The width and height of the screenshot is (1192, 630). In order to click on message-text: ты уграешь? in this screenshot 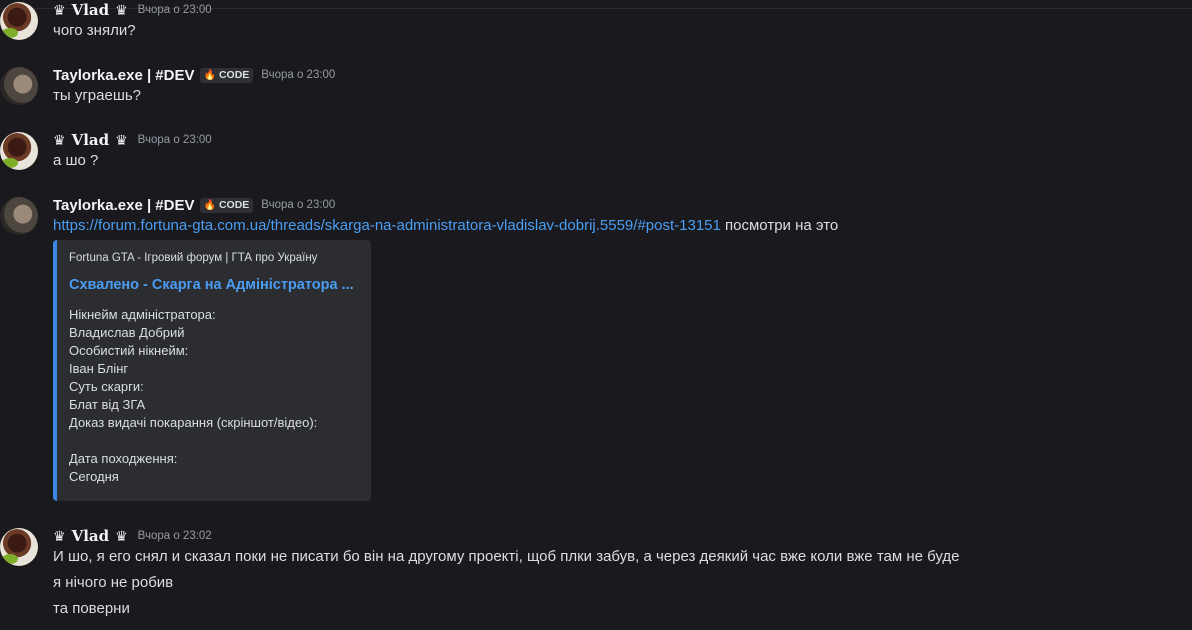, I will do `click(97, 95)`.